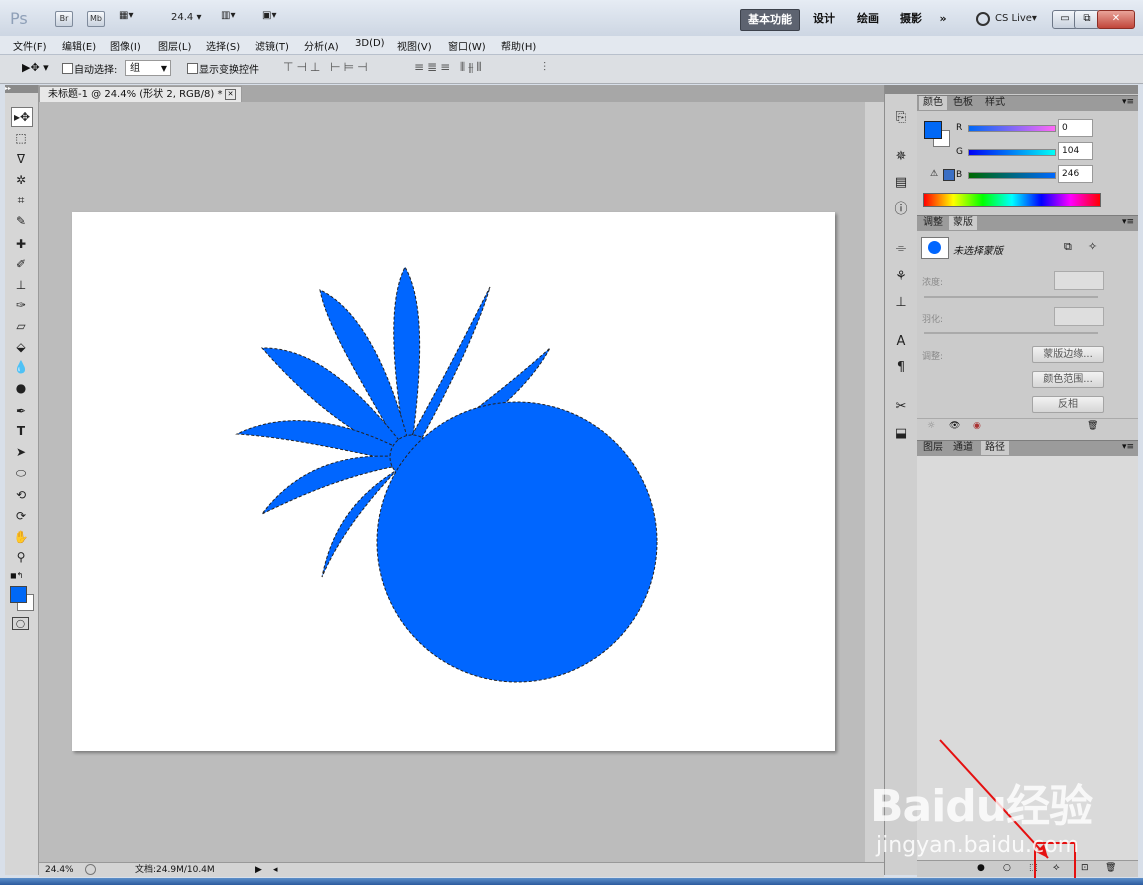  Describe the element at coordinates (901, 368) in the screenshot. I see `paragraph-panel-icon: ¶` at that location.